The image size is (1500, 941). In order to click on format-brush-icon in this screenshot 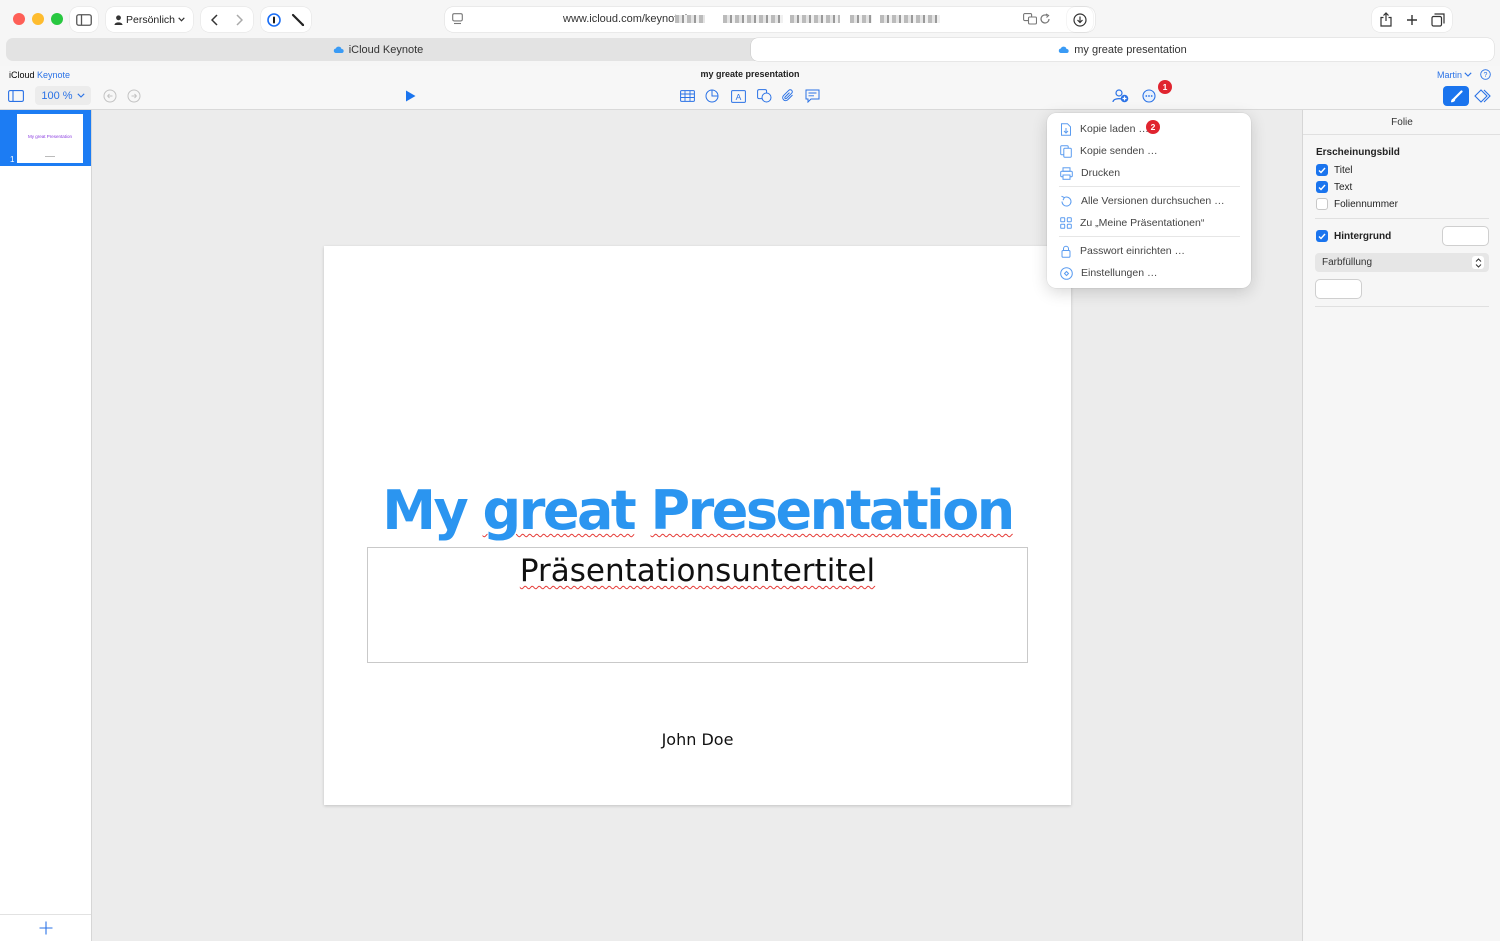, I will do `click(1456, 95)`.